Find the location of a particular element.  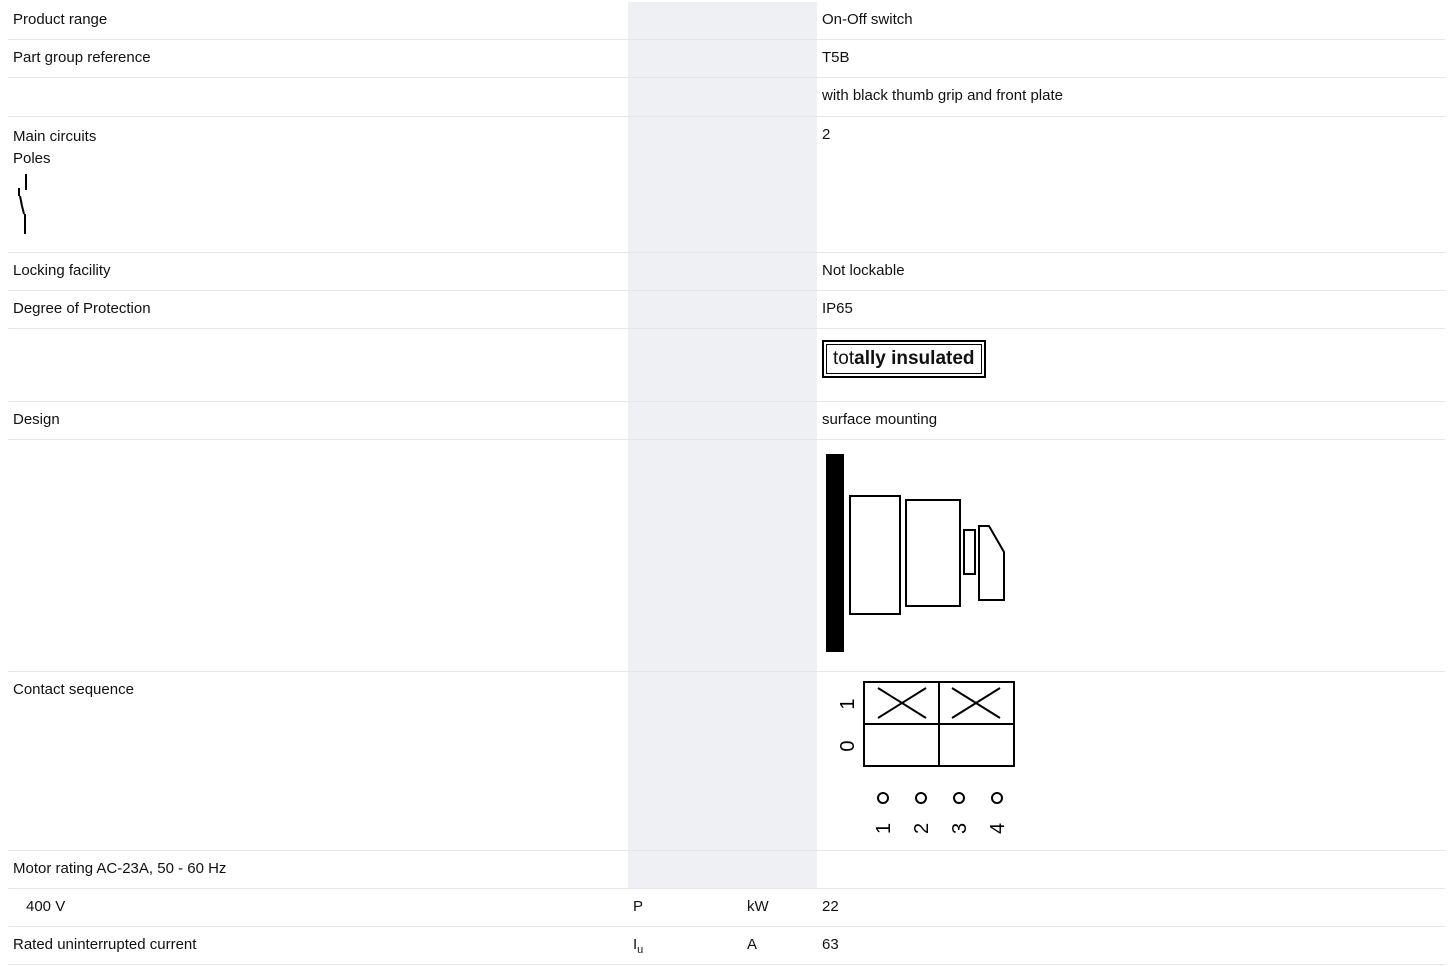

poles-label: Poles is located at coordinates (32, 158).